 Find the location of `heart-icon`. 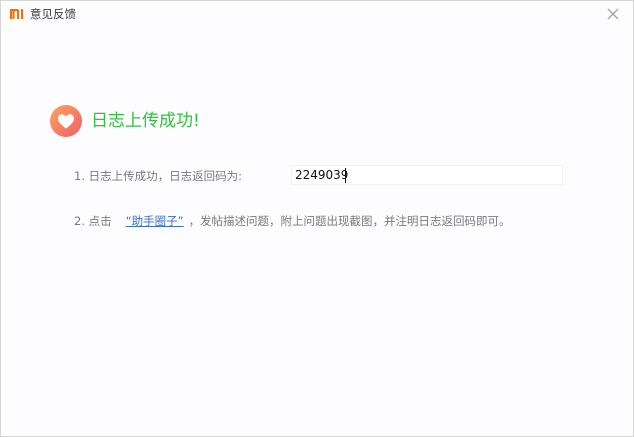

heart-icon is located at coordinates (66, 121).